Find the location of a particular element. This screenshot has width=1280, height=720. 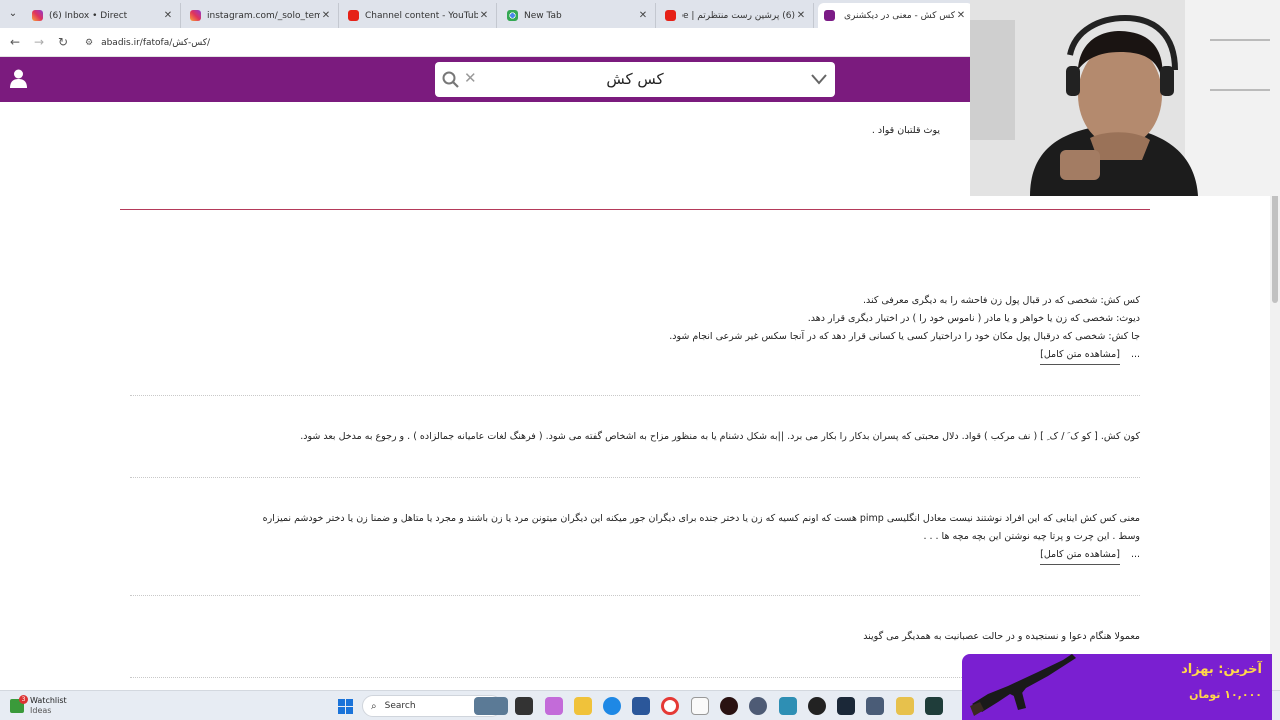

url-text: abadis.ir/fatofa/کس-کش/ is located at coordinates (156, 42).